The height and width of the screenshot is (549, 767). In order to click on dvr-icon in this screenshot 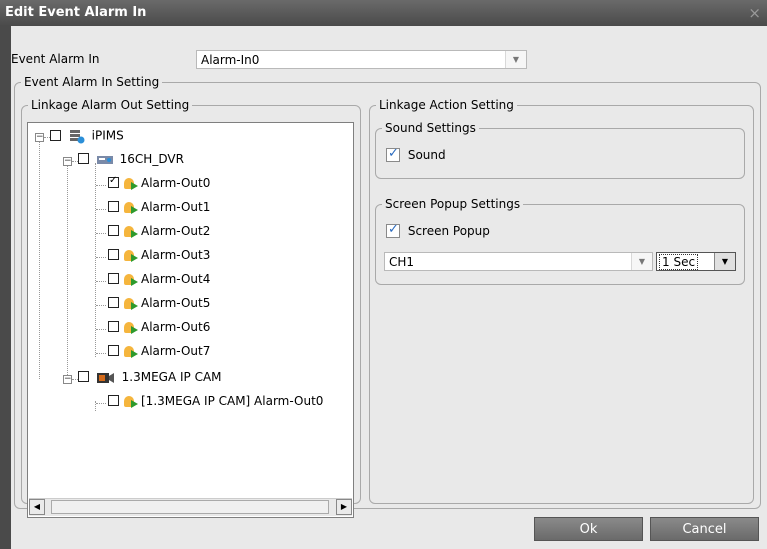, I will do `click(104, 159)`.